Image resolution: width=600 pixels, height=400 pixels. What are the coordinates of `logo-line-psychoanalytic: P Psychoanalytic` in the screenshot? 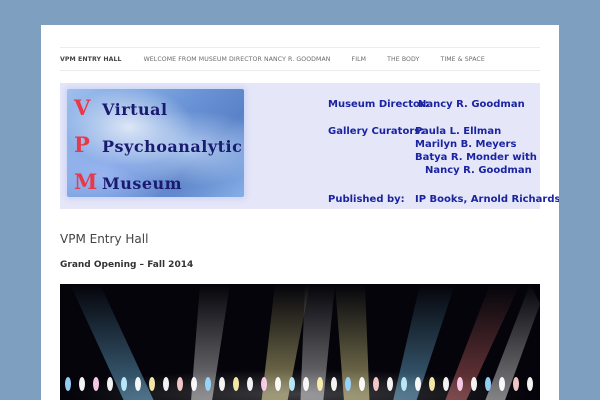 It's located at (158, 144).